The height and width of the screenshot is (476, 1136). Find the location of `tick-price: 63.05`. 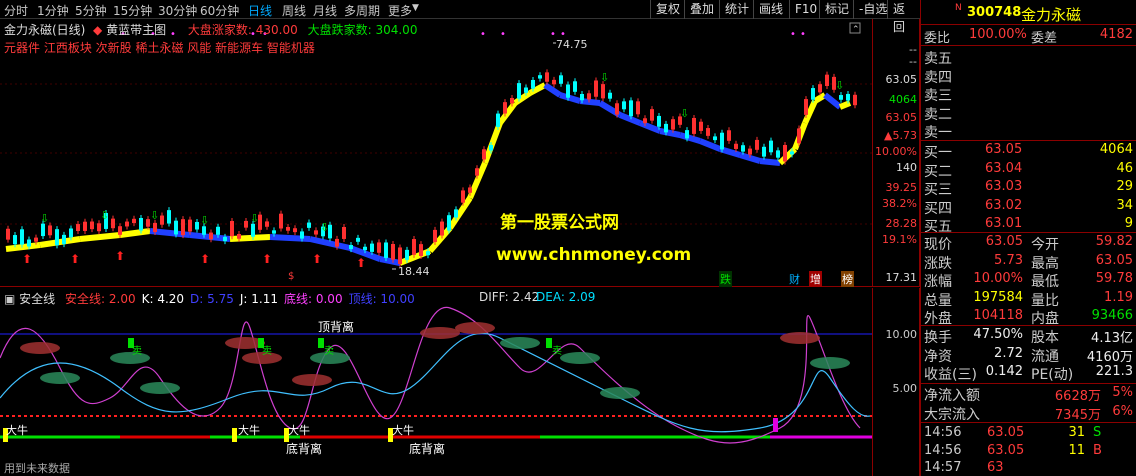

tick-price: 63.05 is located at coordinates (1006, 432).